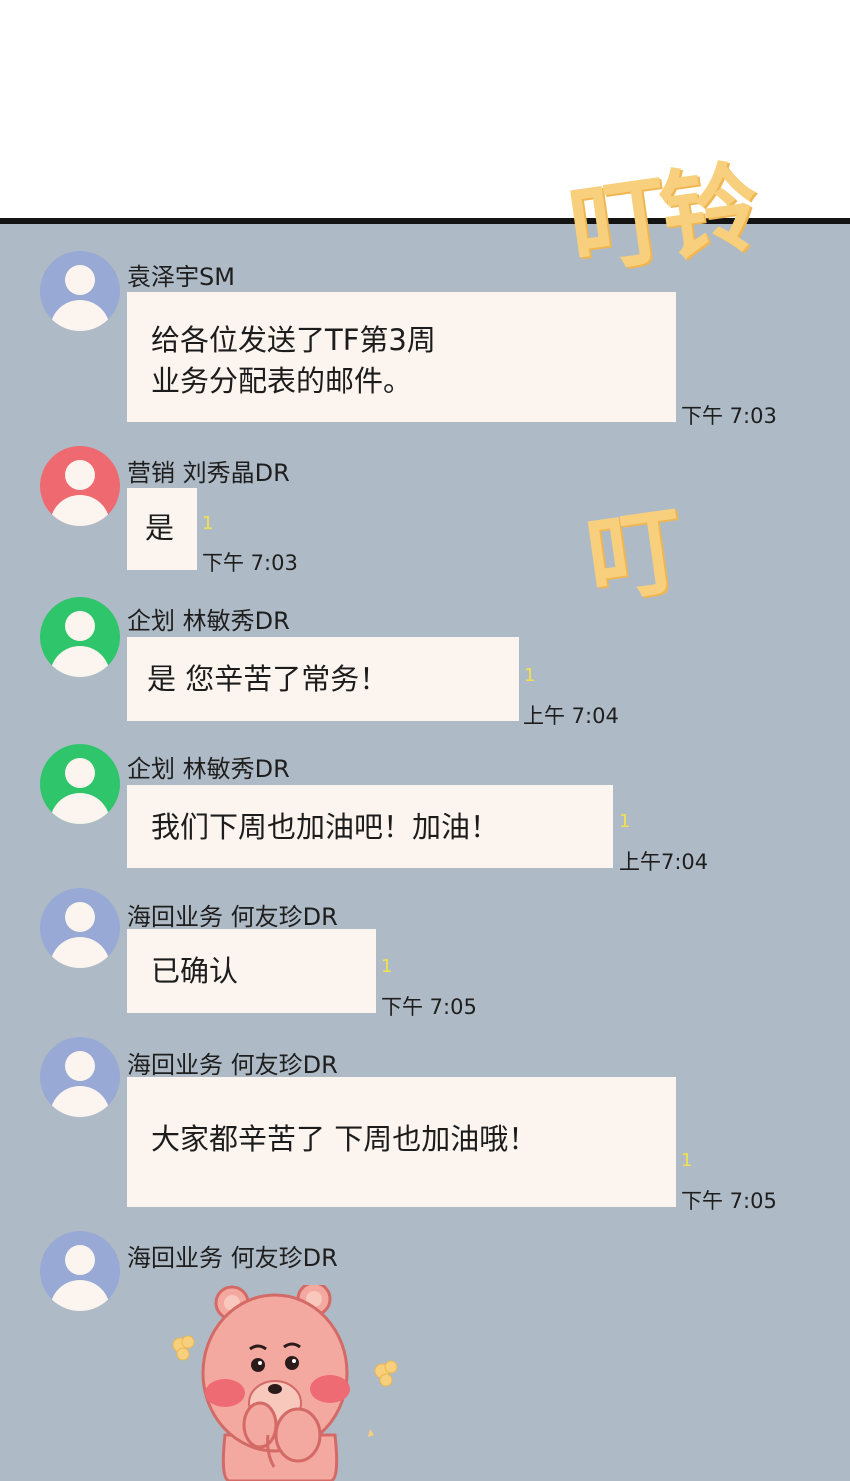  What do you see at coordinates (208, 473) in the screenshot?
I see `sender-name: 营销 刘秀晶DR` at bounding box center [208, 473].